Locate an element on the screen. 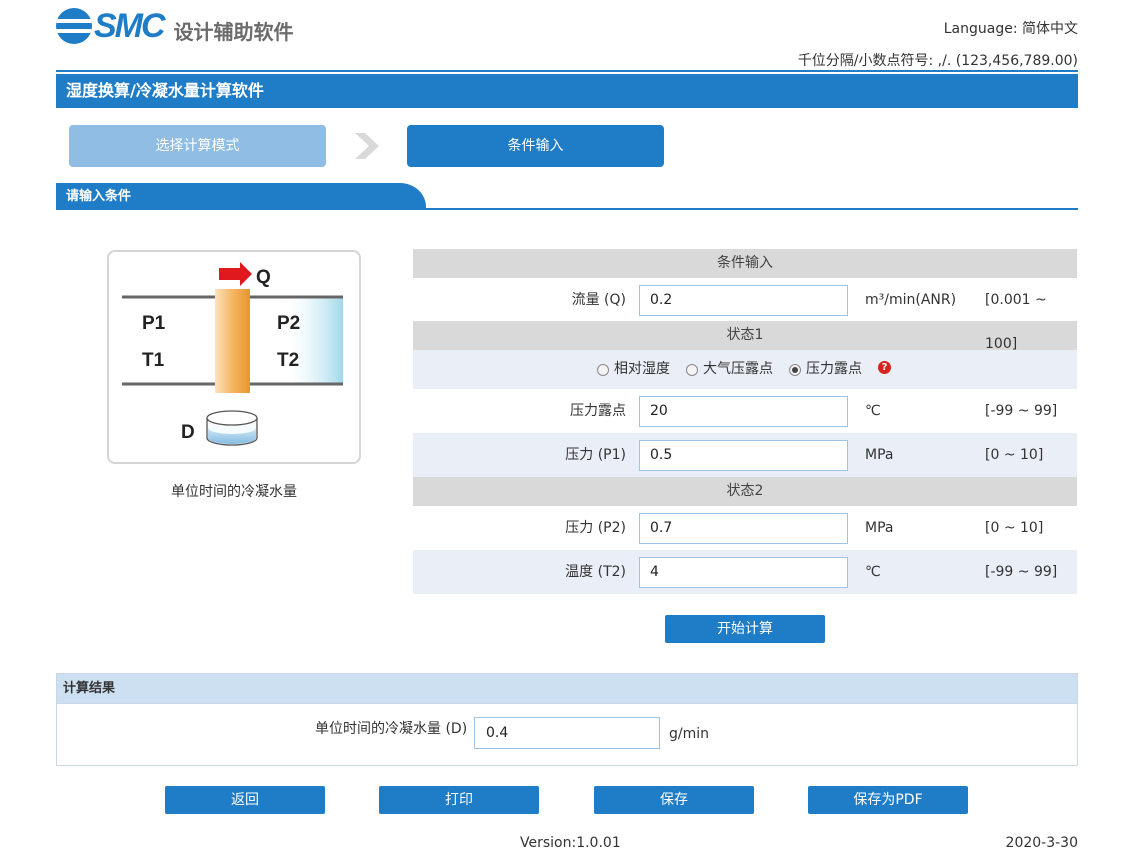 This screenshot has height=859, width=1142. p2-row: 压力 (P2) 0.7 MPa [0 ~ 10] is located at coordinates (745, 528).